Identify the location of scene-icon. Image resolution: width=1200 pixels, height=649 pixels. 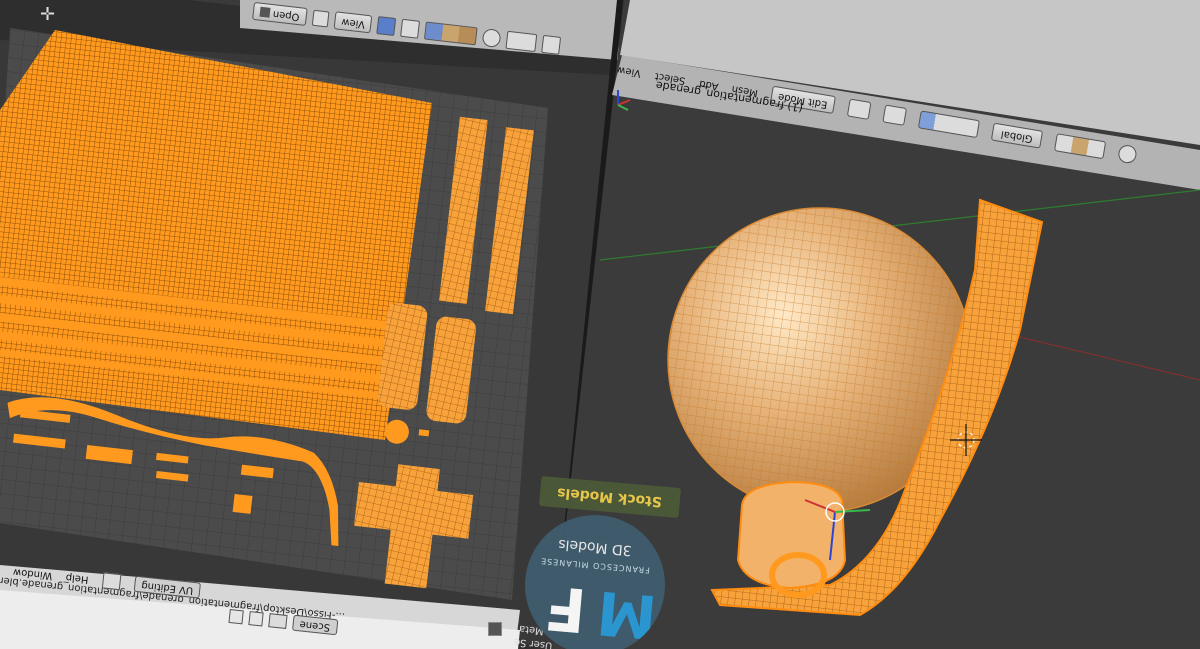
(278, 621).